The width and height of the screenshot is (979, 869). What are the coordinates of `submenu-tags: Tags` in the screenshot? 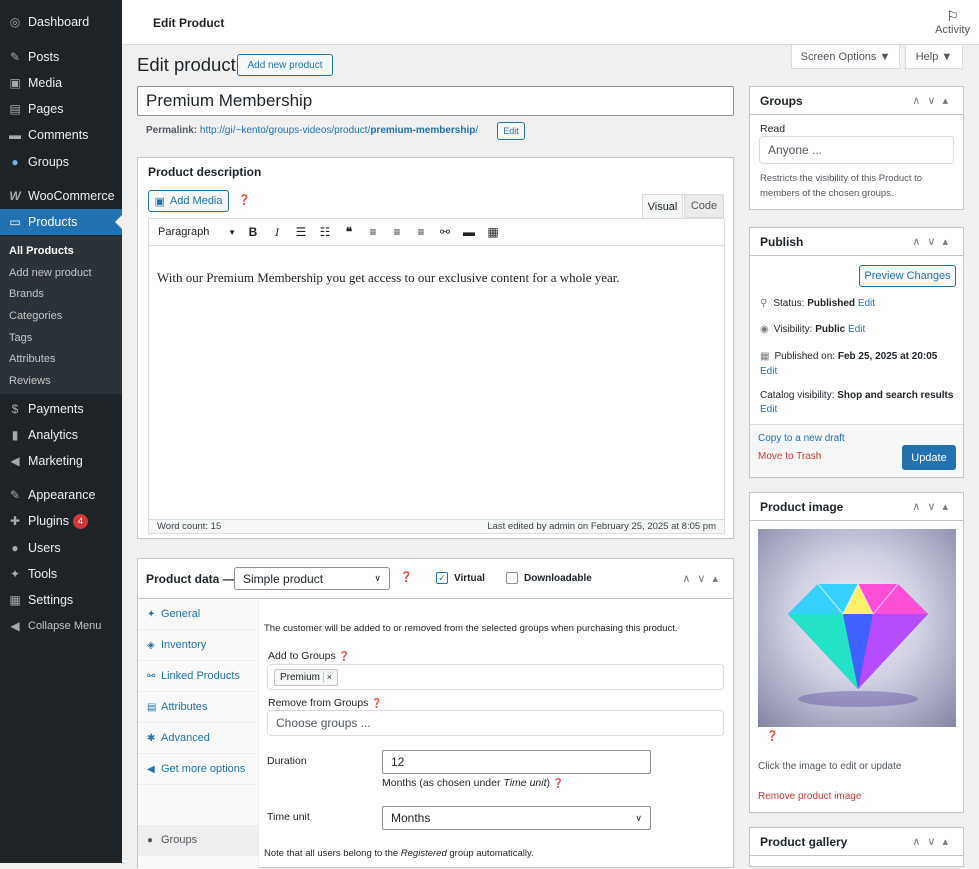 It's located at (20, 338).